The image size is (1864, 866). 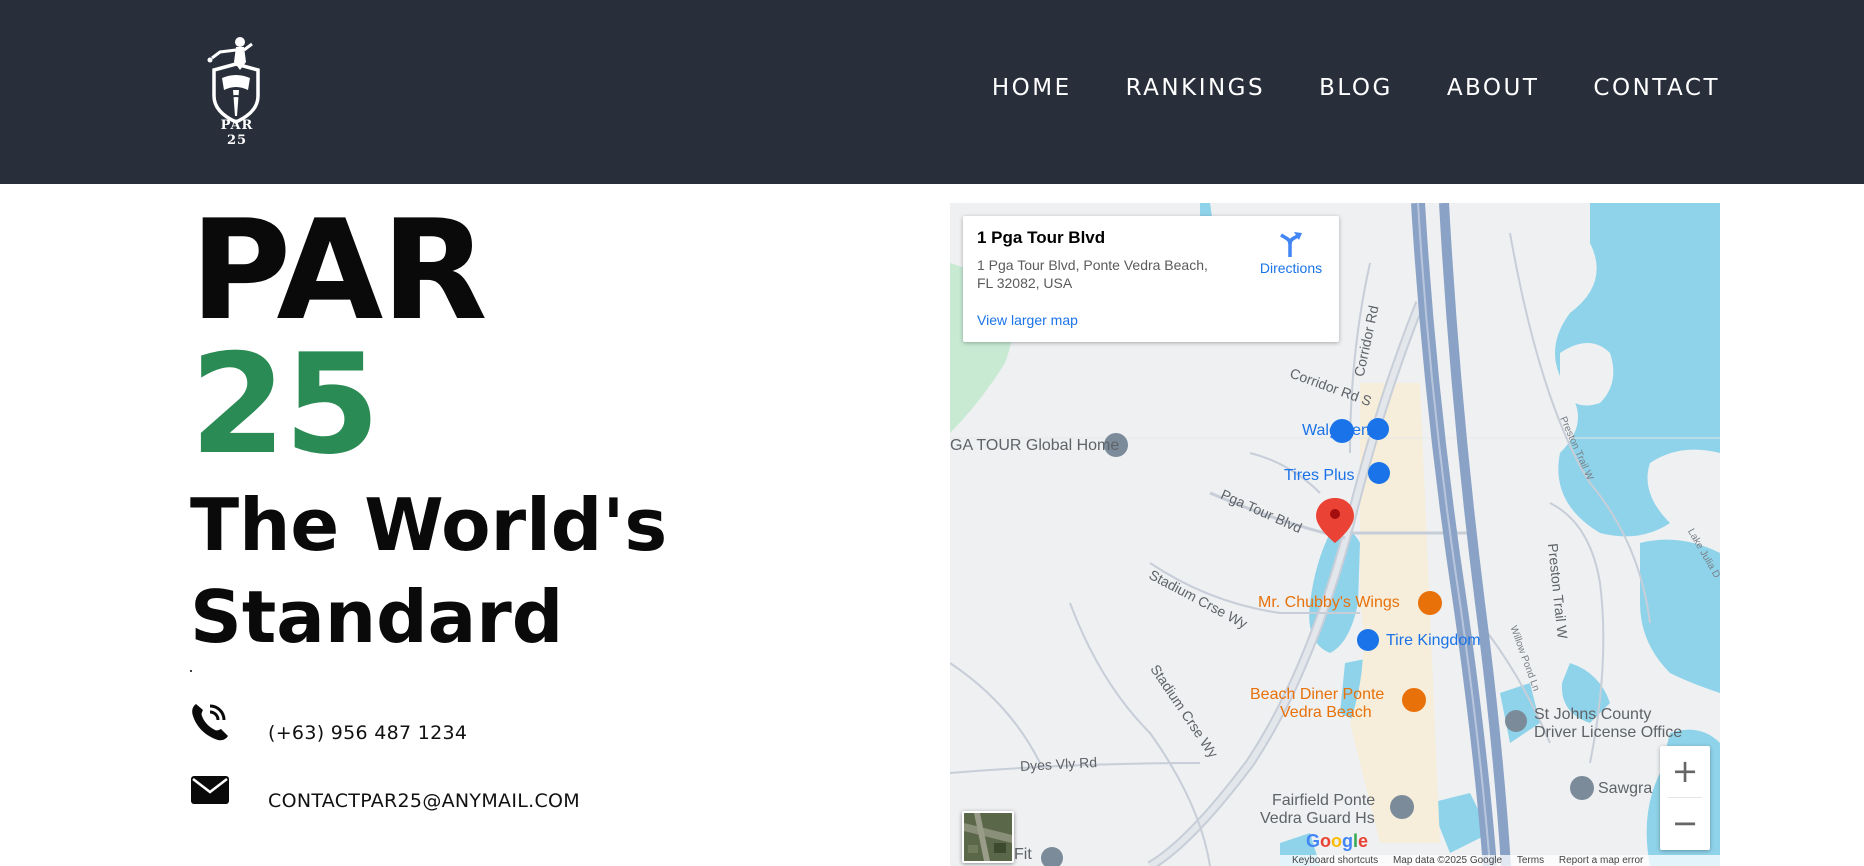 I want to click on map-zoom-controls: + −, so click(x=1685, y=798).